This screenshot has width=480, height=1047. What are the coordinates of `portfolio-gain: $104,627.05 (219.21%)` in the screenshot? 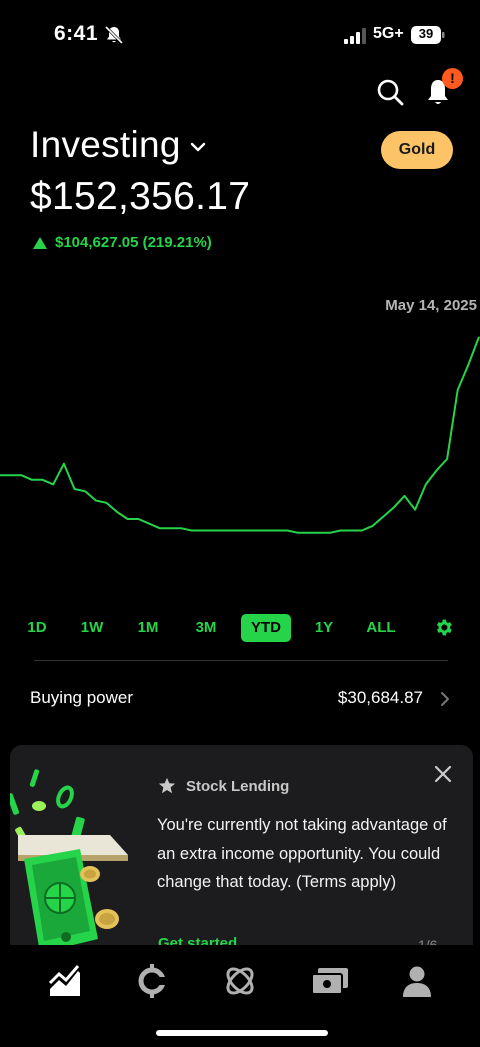 It's located at (122, 242).